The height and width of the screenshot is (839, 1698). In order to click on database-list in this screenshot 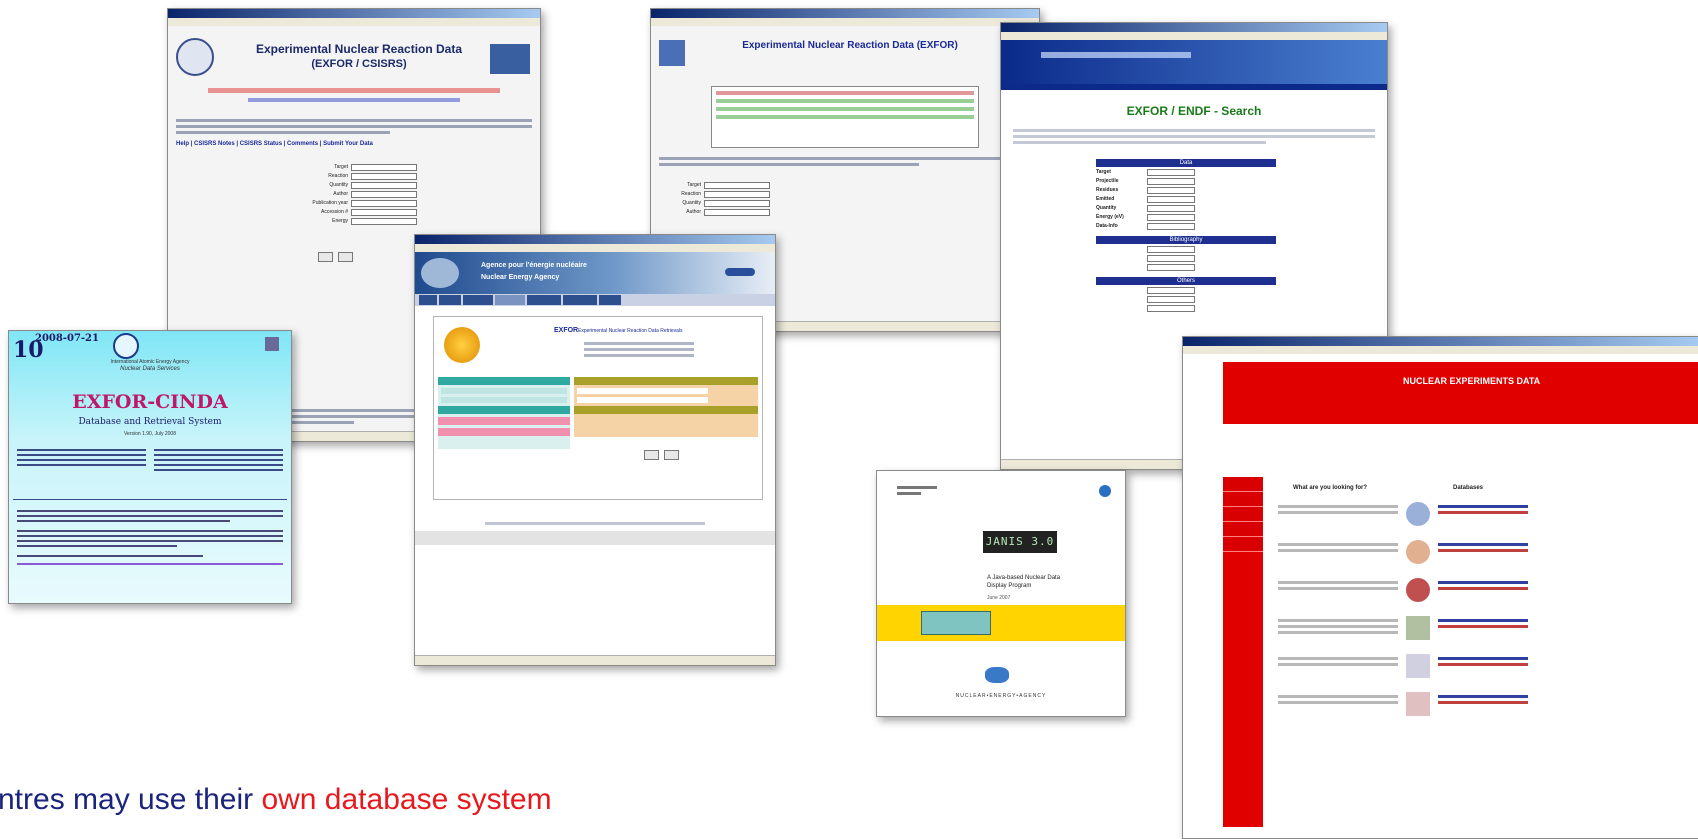, I will do `click(1468, 616)`.